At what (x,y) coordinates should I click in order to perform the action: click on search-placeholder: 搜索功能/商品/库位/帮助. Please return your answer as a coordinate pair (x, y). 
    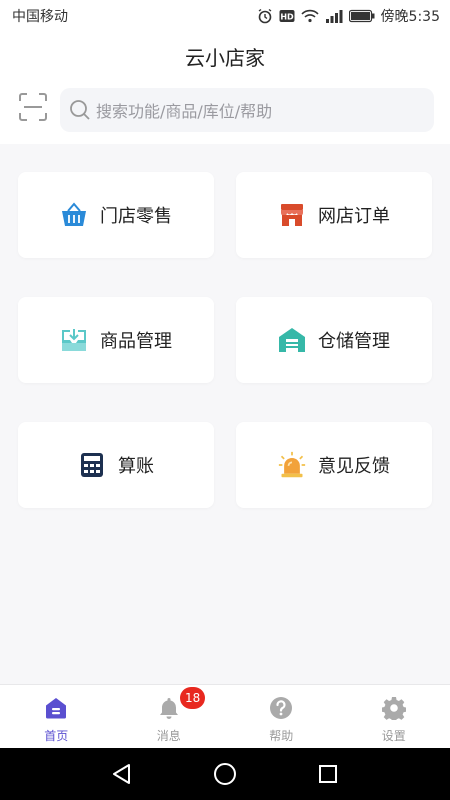
    Looking at the image, I should click on (184, 111).